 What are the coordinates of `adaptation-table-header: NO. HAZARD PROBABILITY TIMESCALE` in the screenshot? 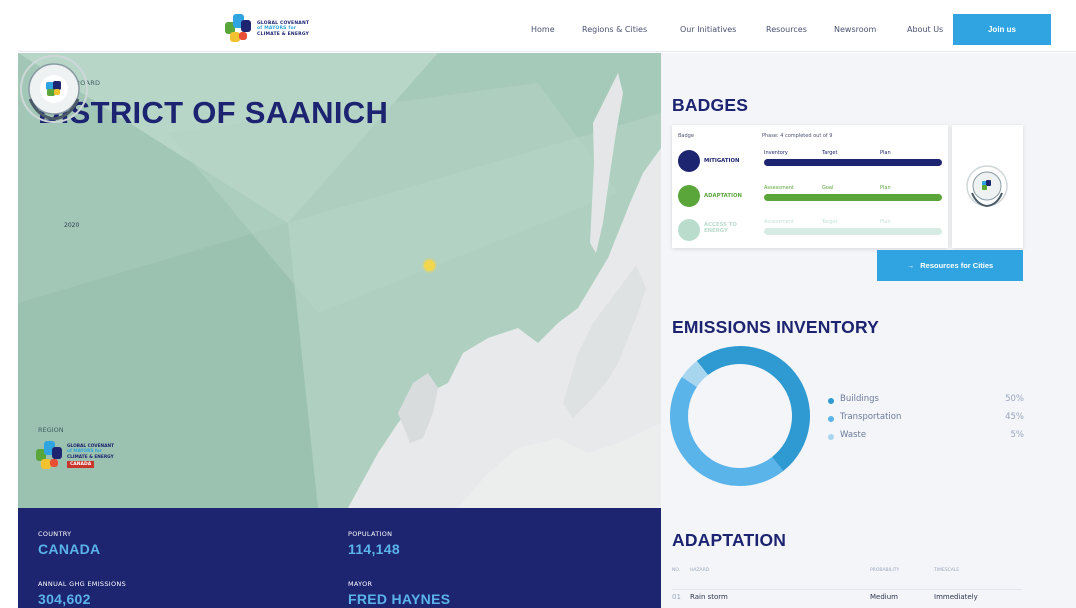 It's located at (847, 572).